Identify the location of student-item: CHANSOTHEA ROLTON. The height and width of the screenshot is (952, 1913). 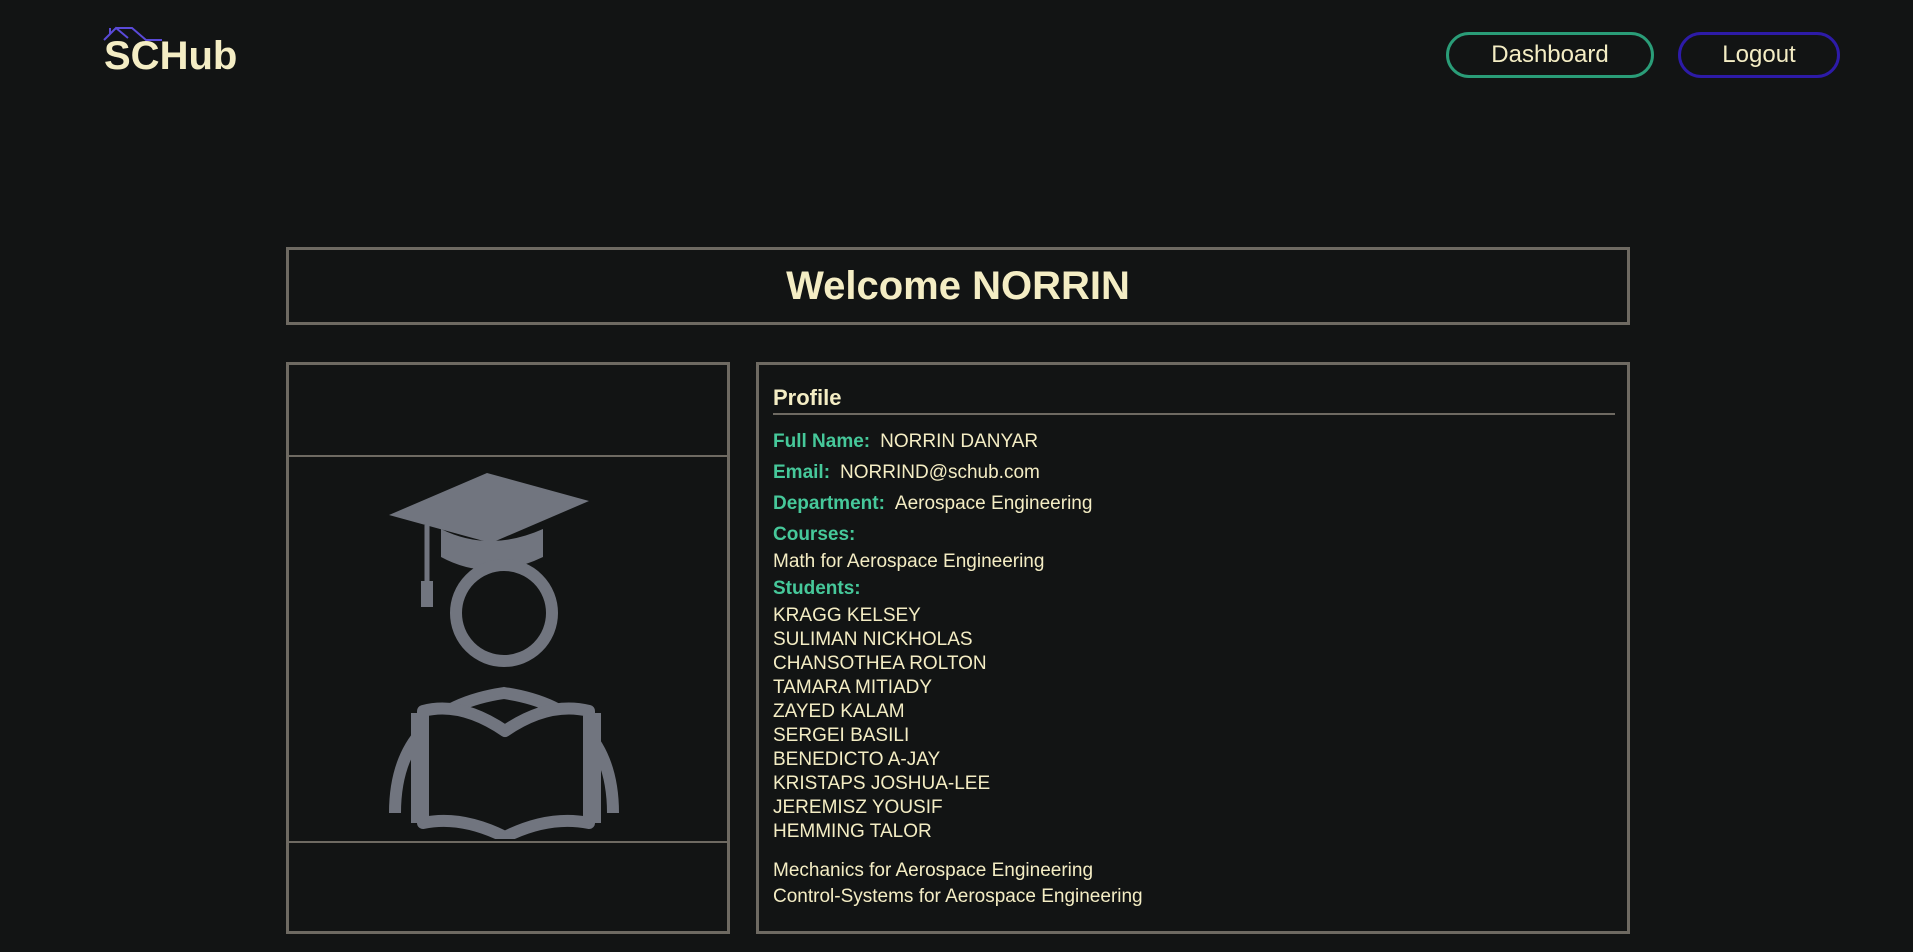
(880, 663).